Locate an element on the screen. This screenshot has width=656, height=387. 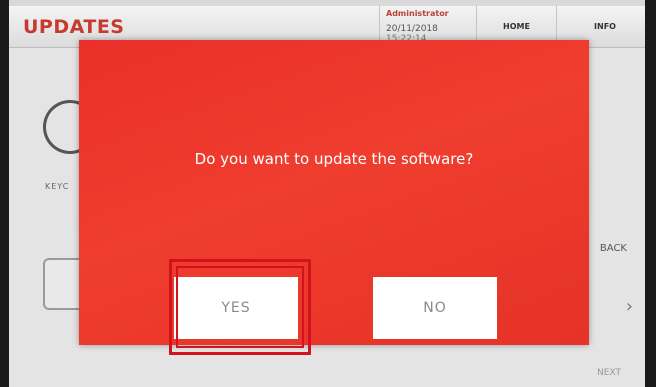
next-label: NEXT is located at coordinates (609, 373).